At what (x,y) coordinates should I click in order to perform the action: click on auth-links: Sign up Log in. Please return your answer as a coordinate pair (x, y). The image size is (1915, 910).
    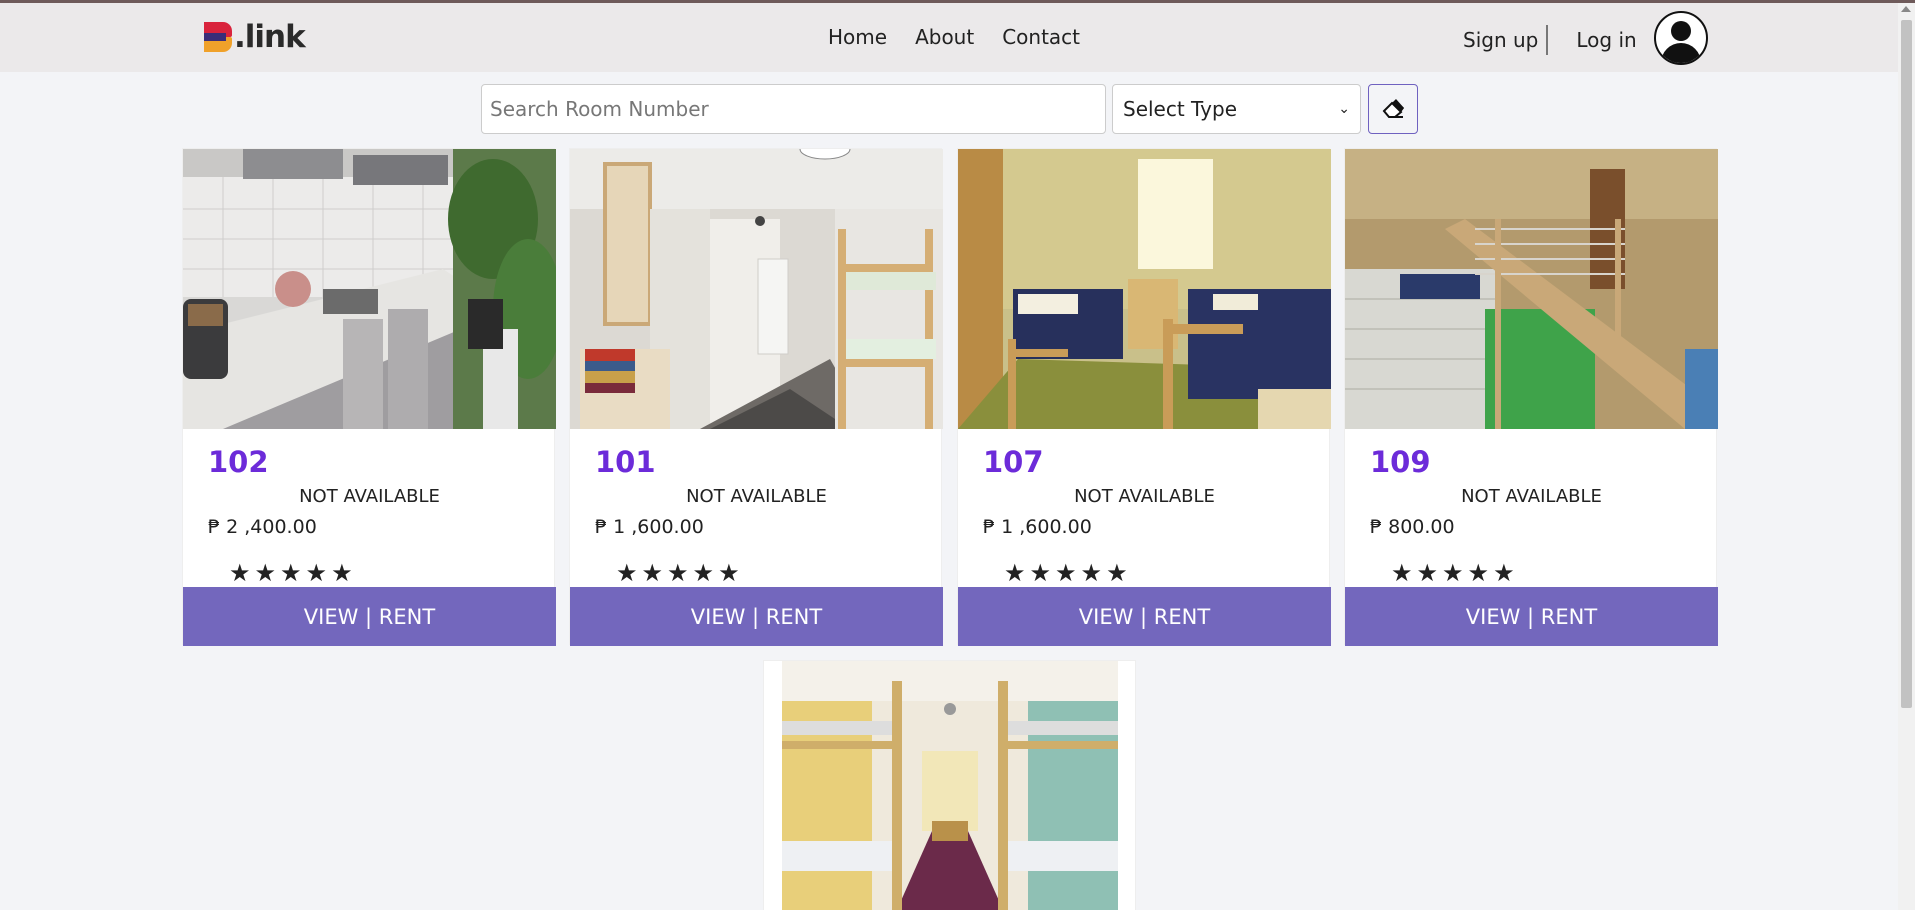
    Looking at the image, I should click on (1550, 40).